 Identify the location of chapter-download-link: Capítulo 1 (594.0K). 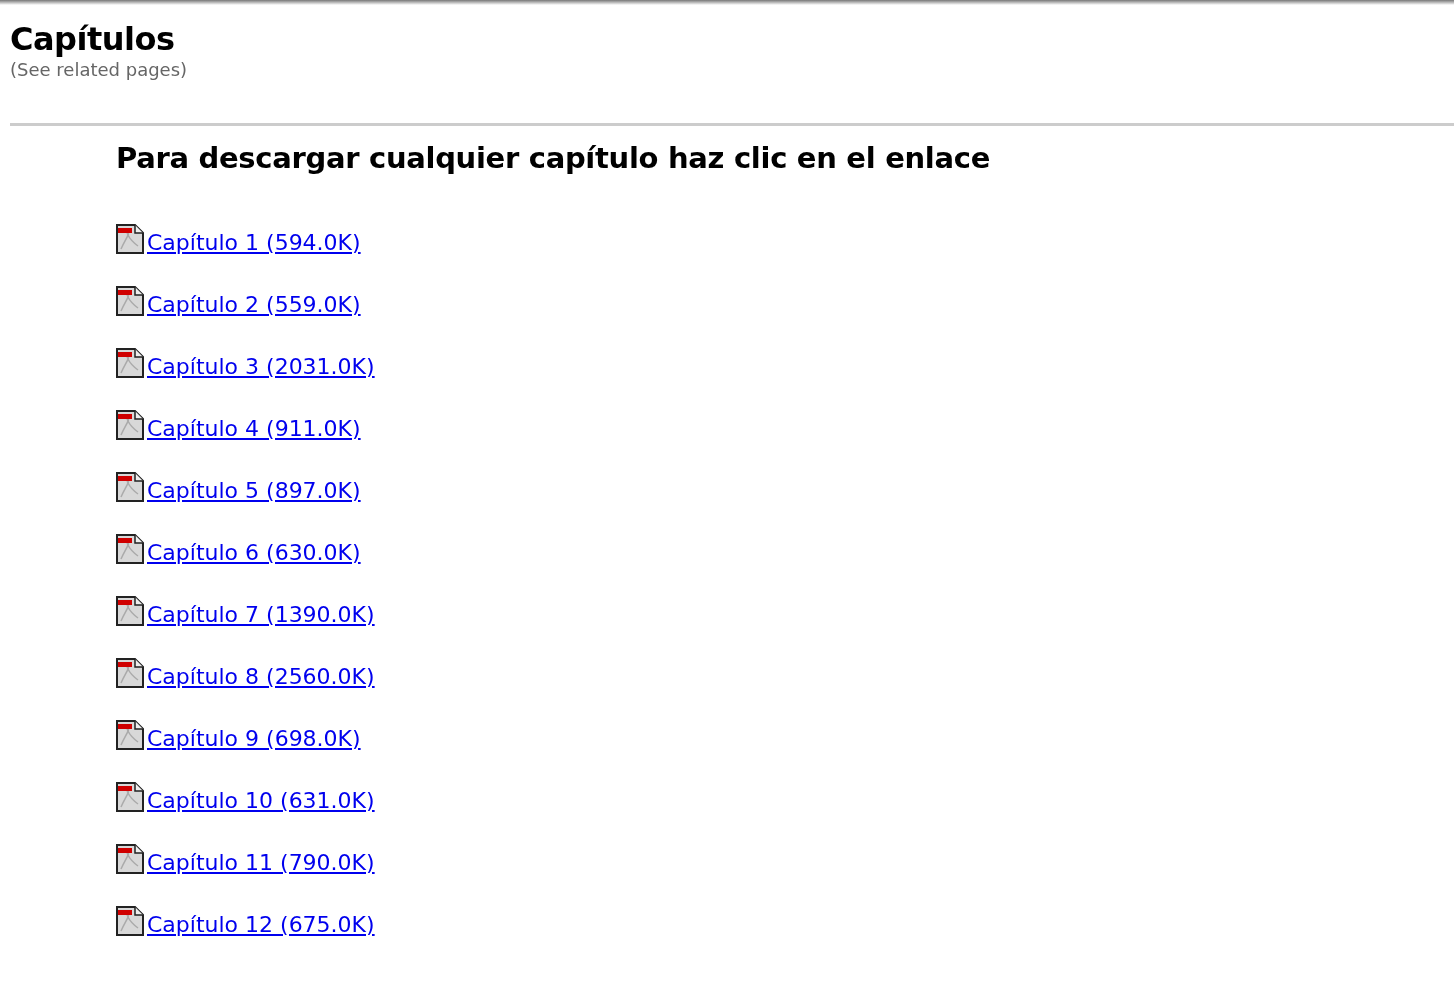
(254, 243).